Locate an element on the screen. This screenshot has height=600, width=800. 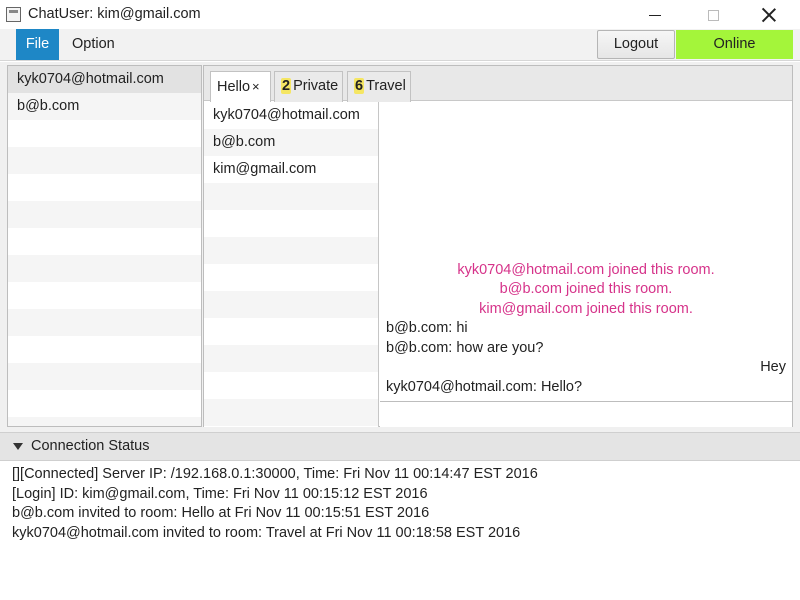
member-list-item: kyk0704@hotmail.com is located at coordinates (291, 115).